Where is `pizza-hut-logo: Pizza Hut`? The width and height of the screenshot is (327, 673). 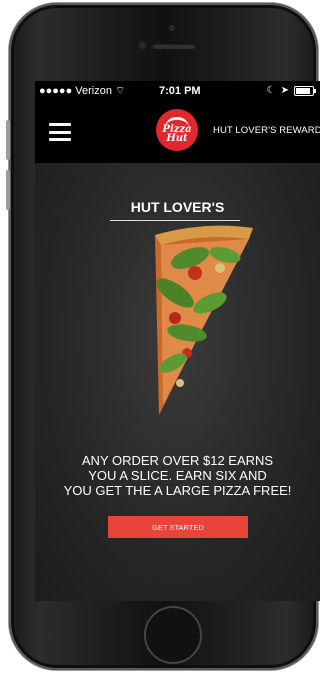 pizza-hut-logo: Pizza Hut is located at coordinates (177, 130).